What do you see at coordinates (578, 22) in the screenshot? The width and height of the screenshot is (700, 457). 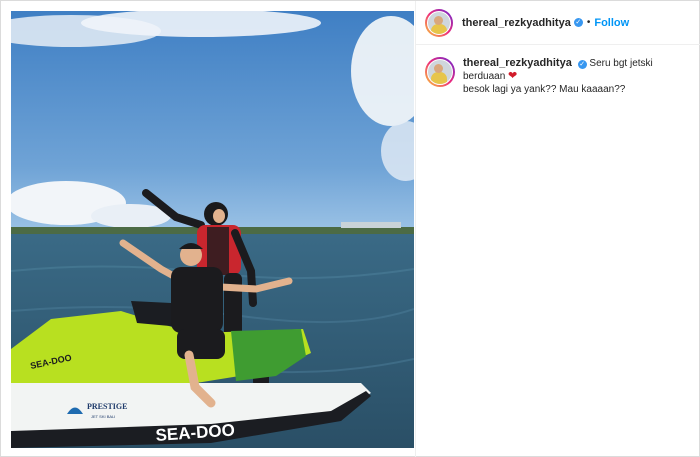 I see `verified-icon: ✓` at bounding box center [578, 22].